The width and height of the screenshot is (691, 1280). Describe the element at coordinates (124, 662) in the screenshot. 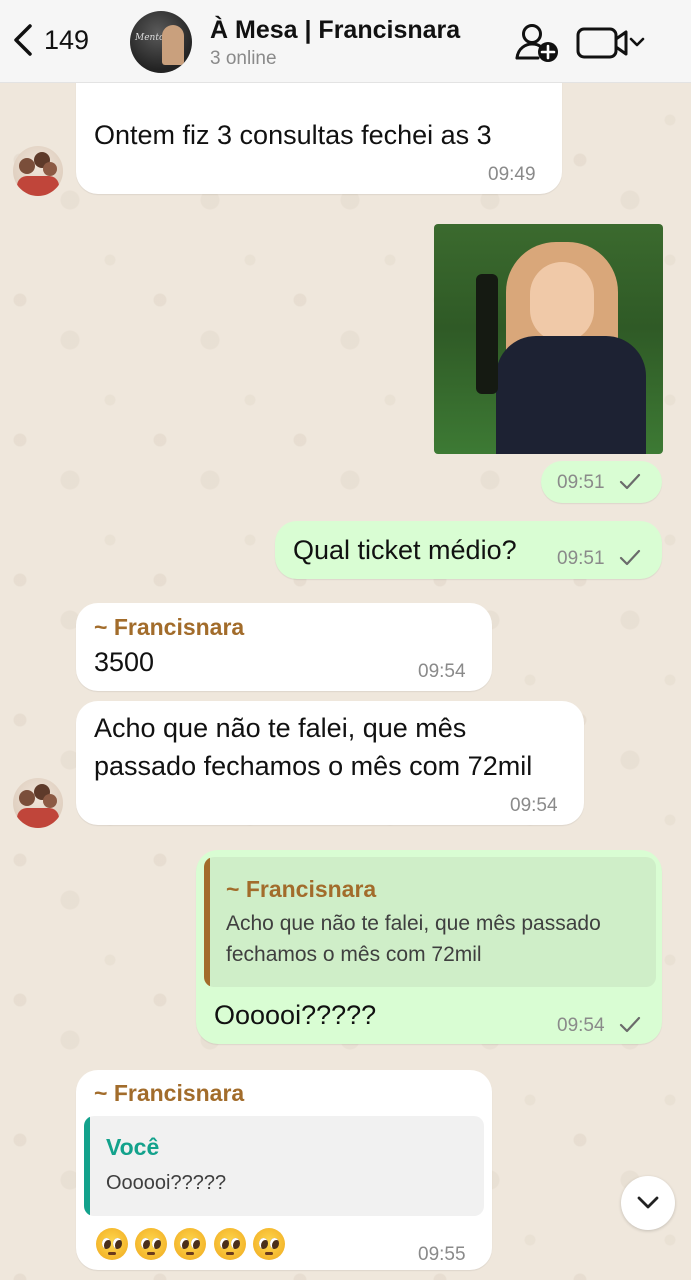

I see `message-text: 3500` at that location.